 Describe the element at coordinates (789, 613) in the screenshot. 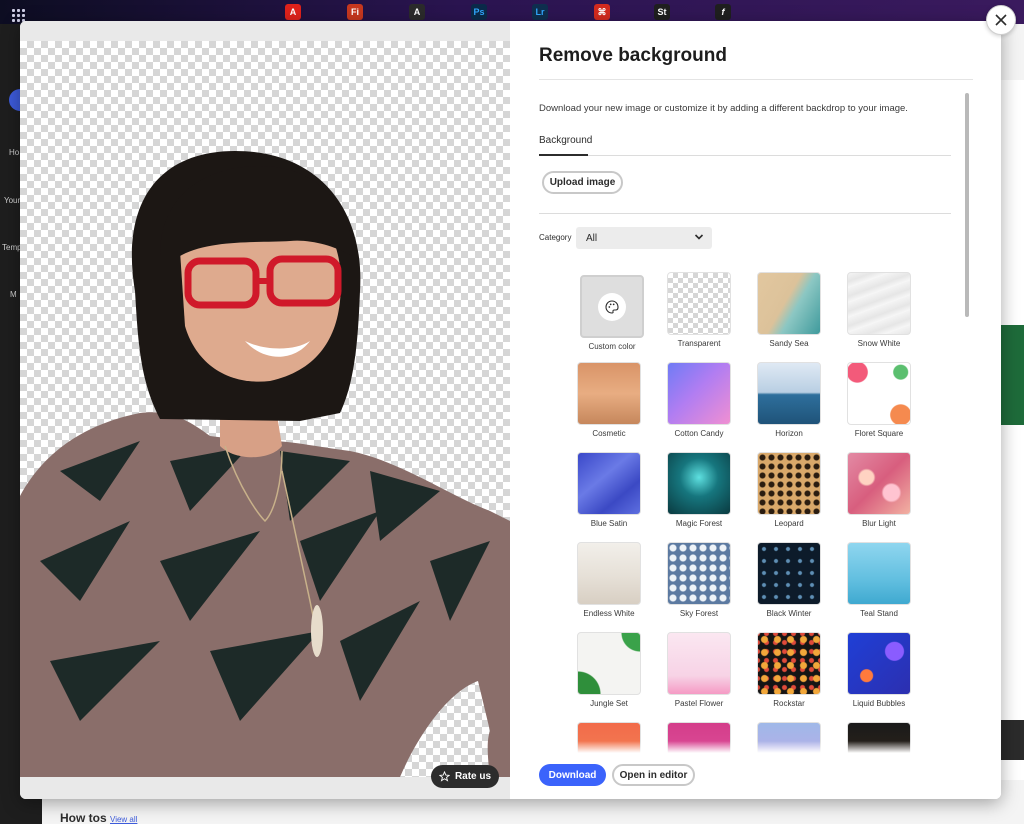

I see `background-option-label: Black Winter` at that location.